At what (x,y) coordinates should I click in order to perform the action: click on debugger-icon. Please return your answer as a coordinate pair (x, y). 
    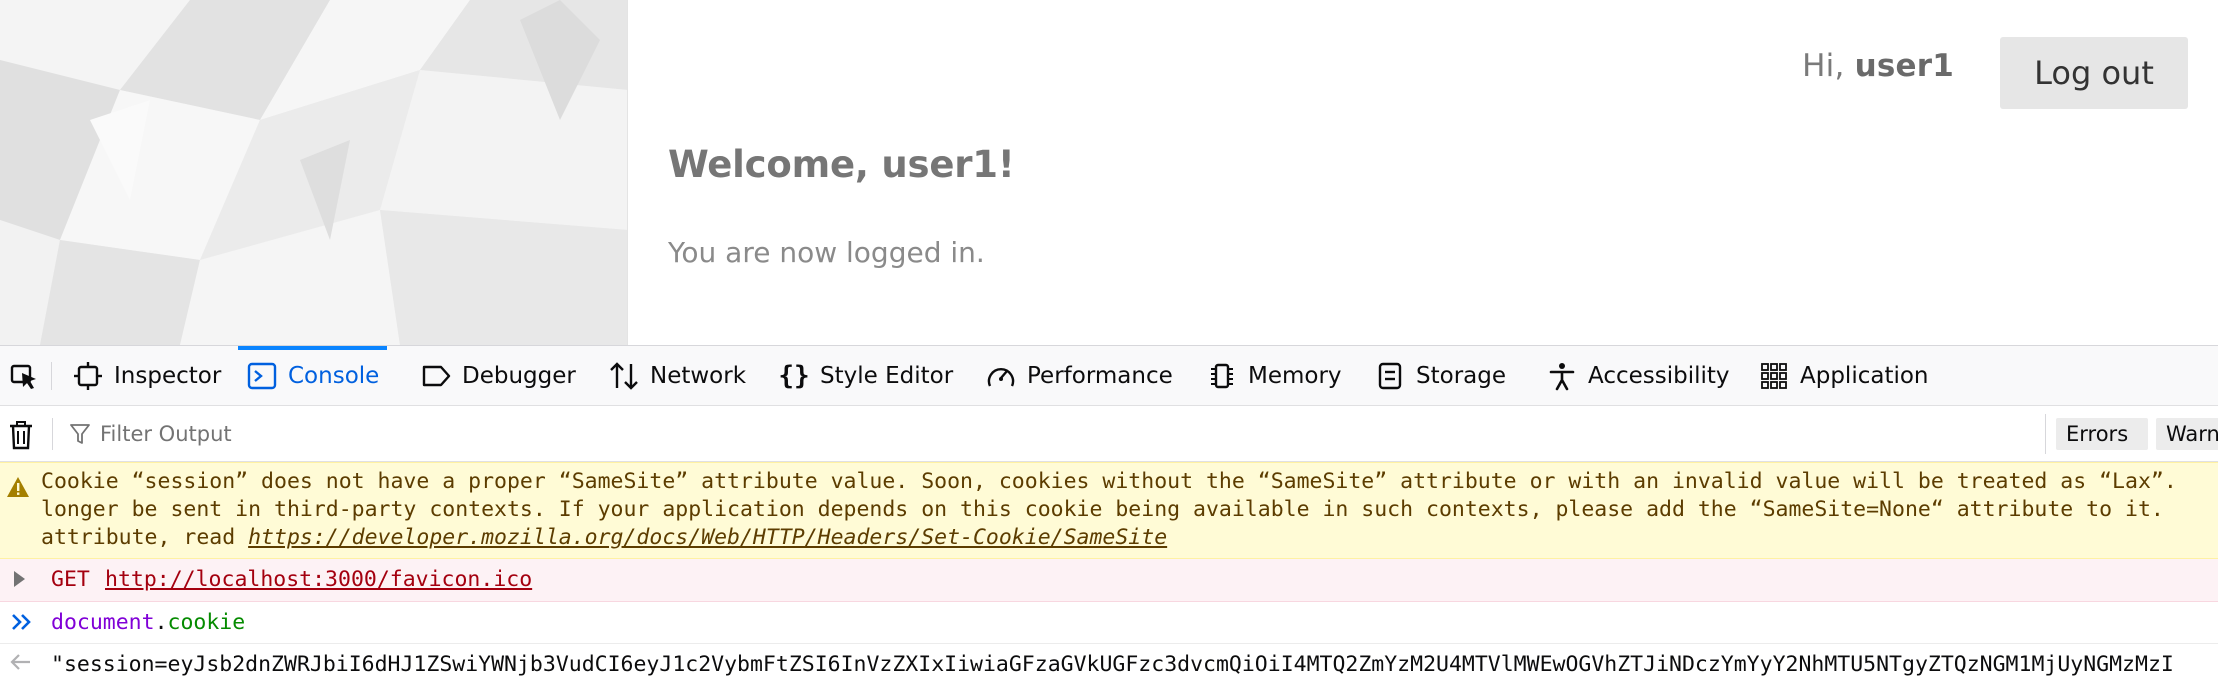
    Looking at the image, I should click on (436, 376).